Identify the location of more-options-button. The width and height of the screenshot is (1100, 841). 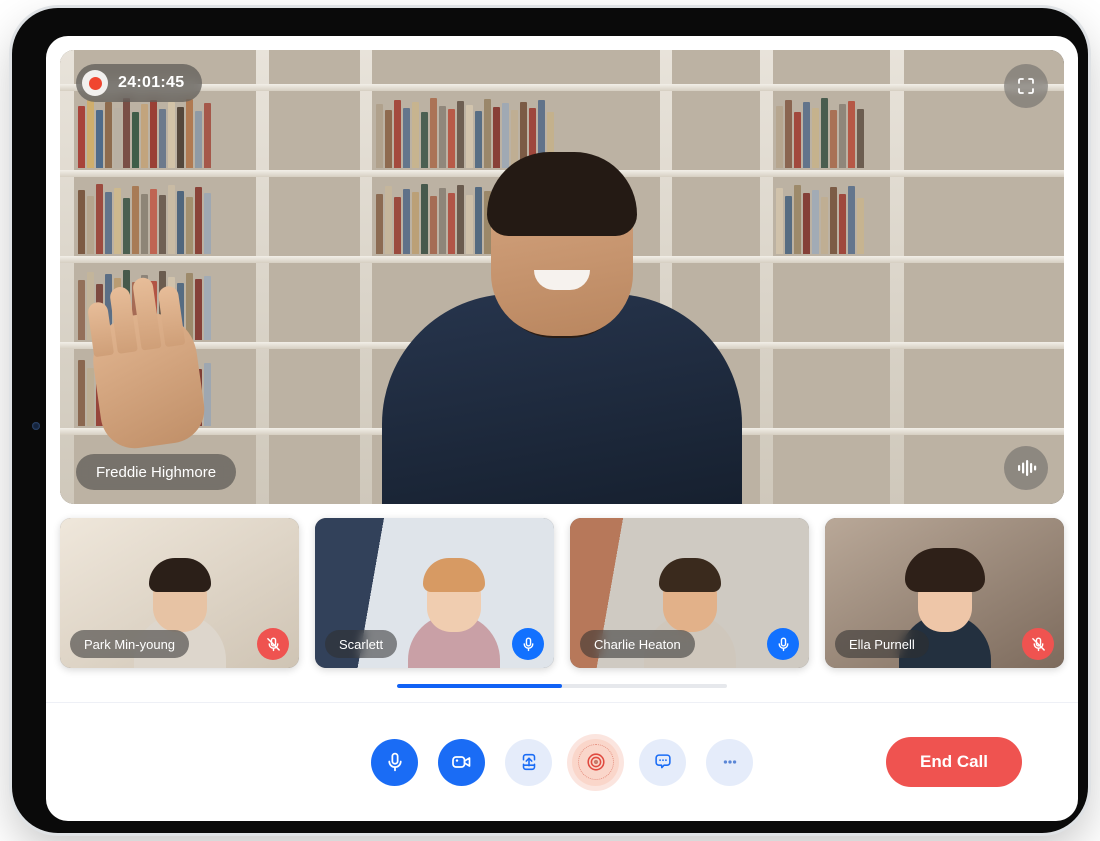
(729, 762).